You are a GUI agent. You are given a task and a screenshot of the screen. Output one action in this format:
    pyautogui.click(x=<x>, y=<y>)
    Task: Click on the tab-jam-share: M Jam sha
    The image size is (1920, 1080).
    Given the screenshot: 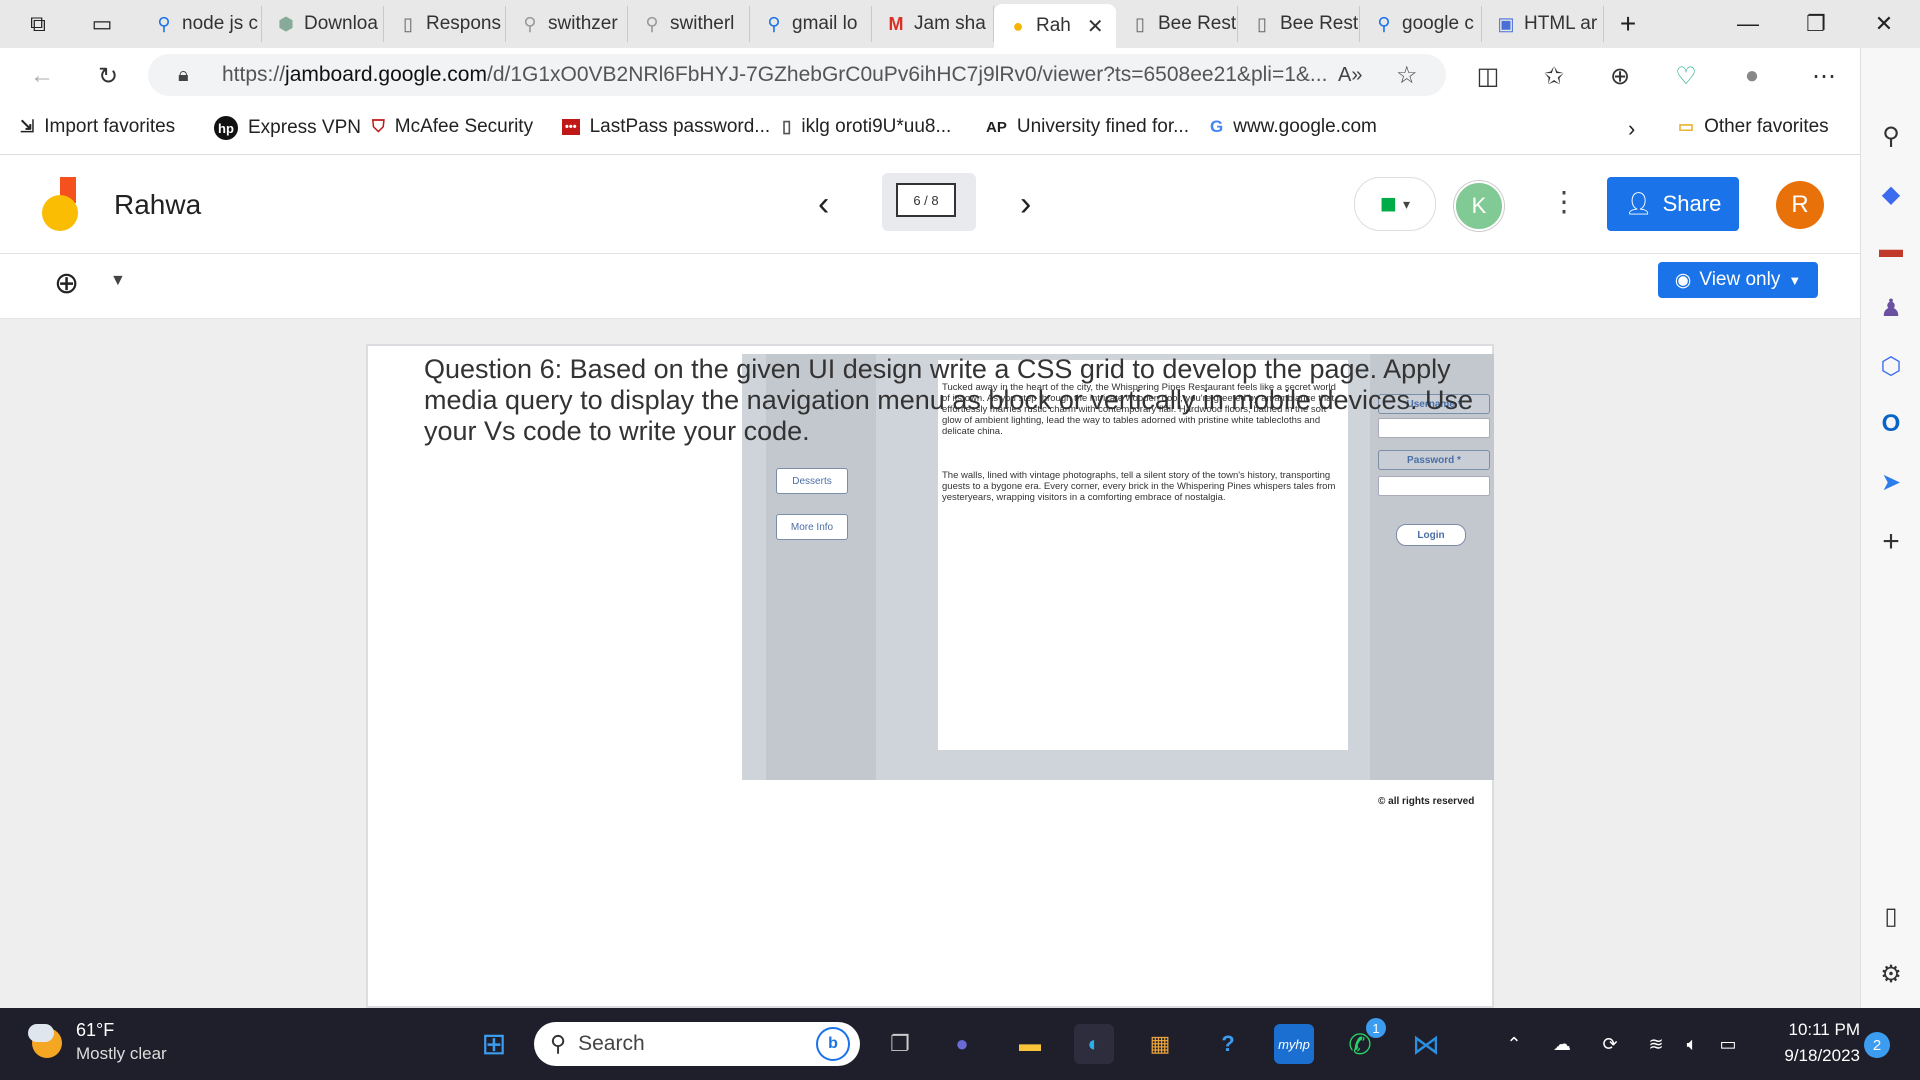 What is the action you would take?
    pyautogui.click(x=933, y=24)
    